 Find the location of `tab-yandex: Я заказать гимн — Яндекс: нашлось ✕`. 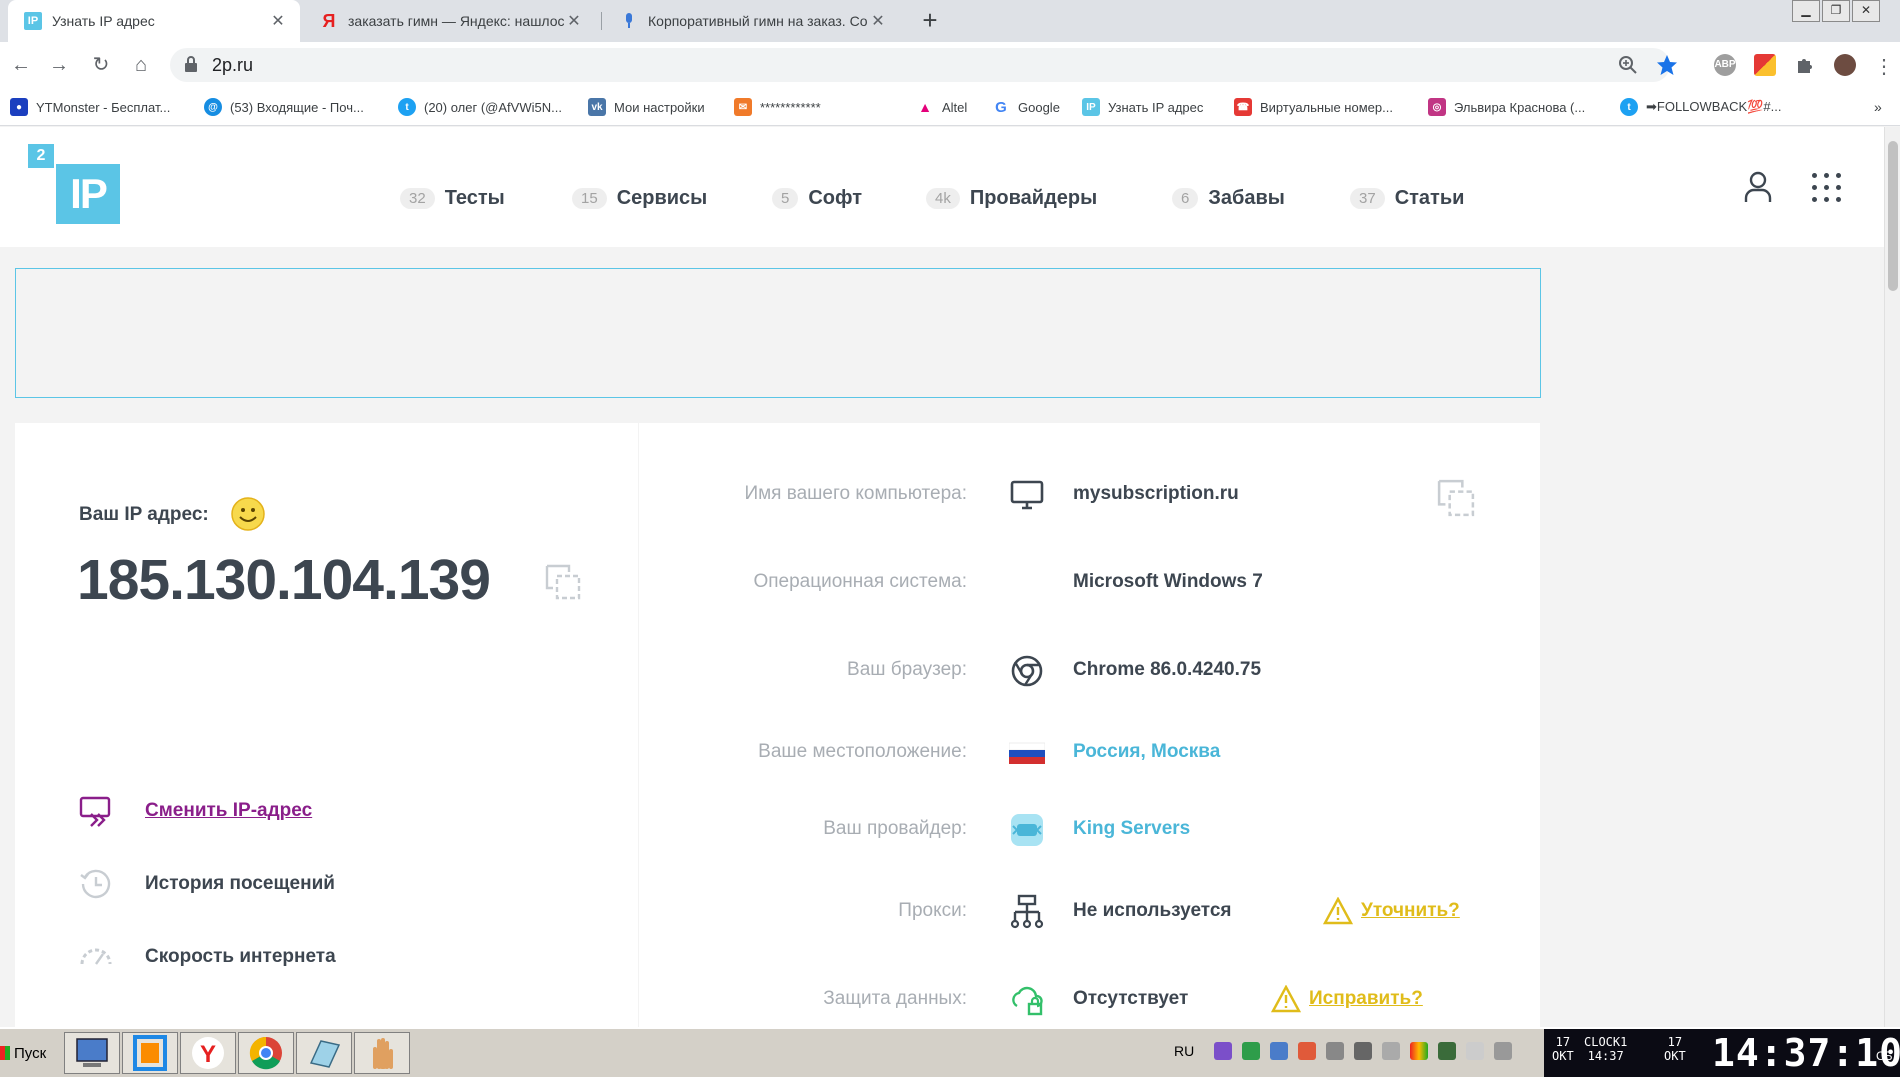

tab-yandex: Я заказать гимн — Яндекс: нашлось ✕ is located at coordinates (450, 21).